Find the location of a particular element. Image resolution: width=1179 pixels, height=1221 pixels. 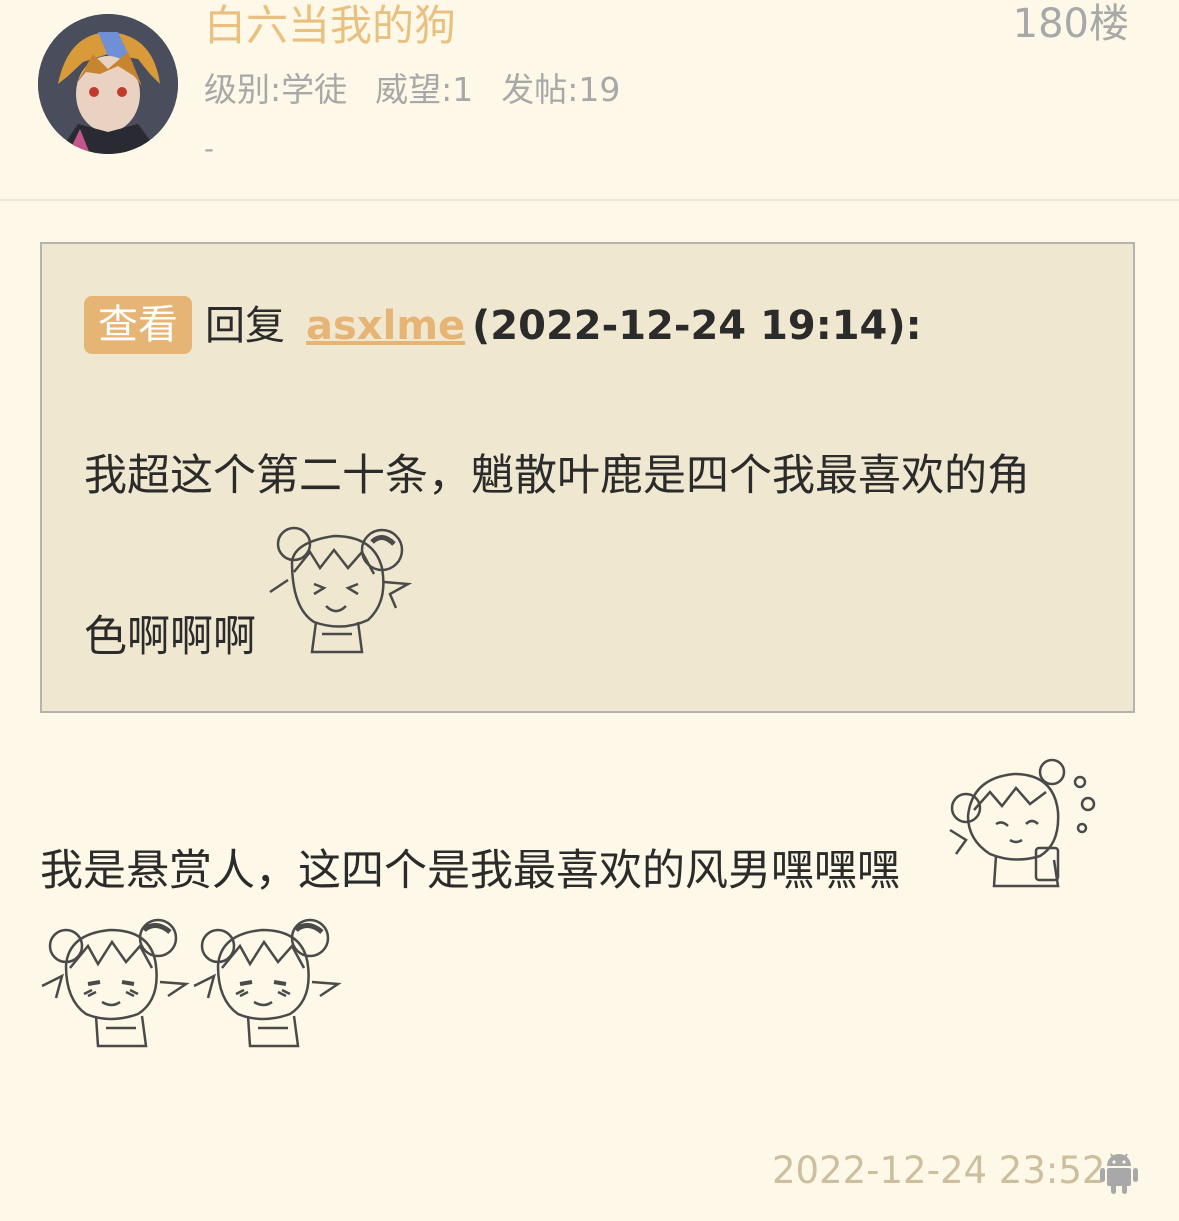

blushing-sticker-icon is located at coordinates (115, 983).